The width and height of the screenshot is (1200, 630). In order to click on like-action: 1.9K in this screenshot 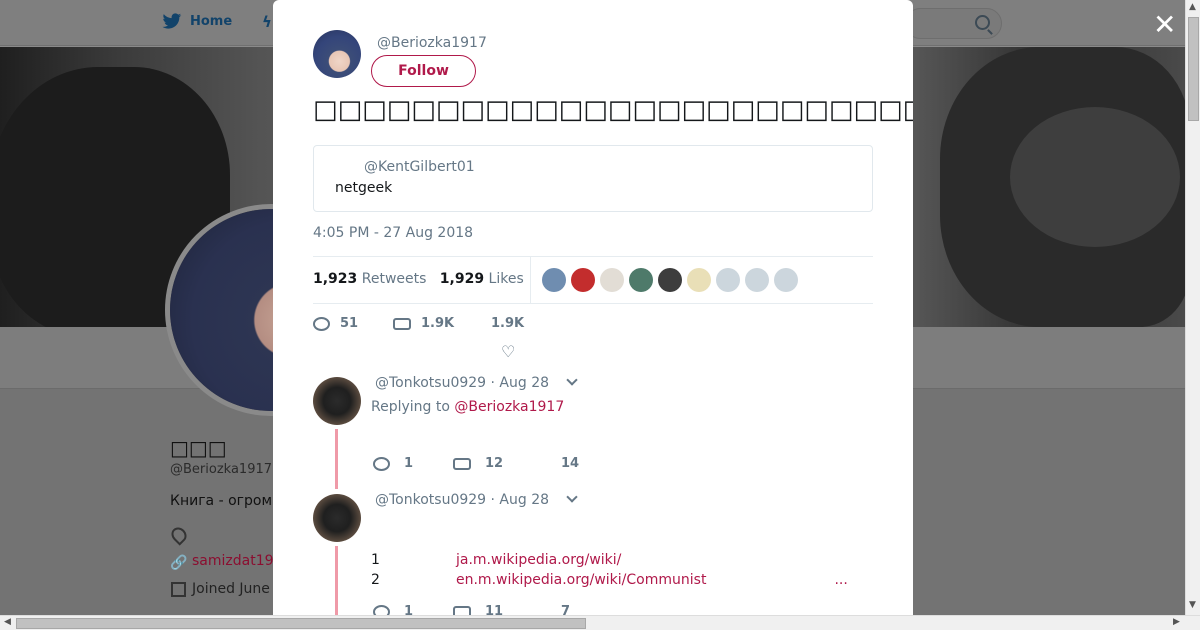, I will do `click(507, 323)`.